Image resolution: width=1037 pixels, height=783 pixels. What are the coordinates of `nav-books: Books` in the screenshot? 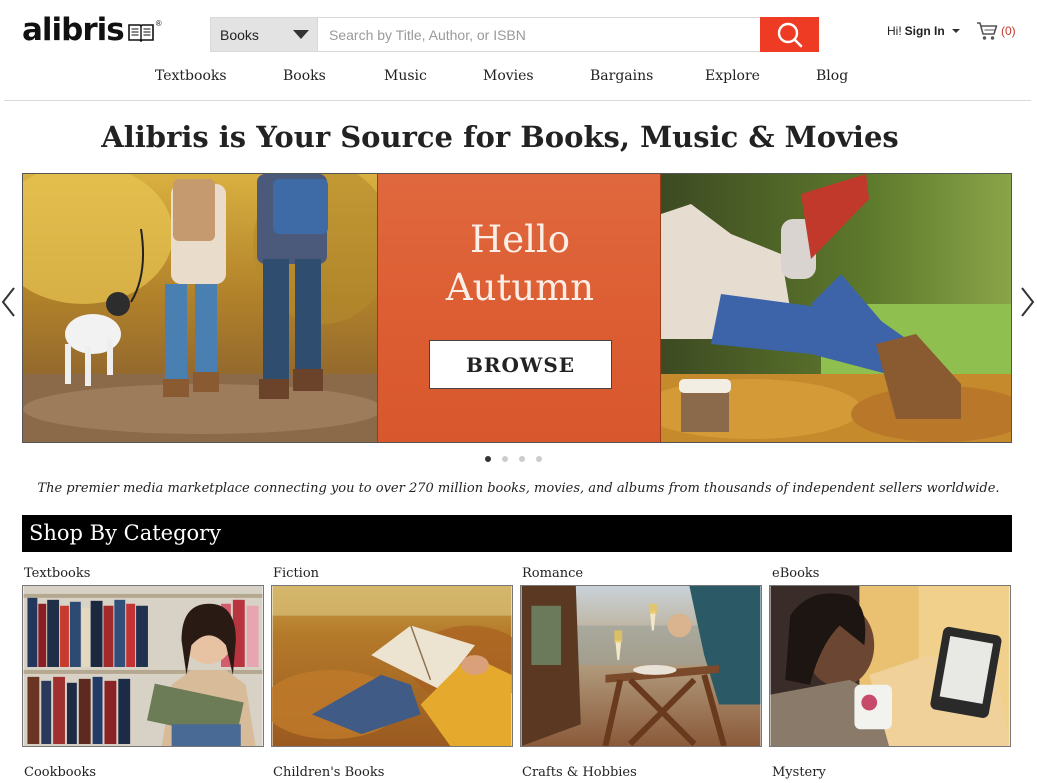 It's located at (304, 76).